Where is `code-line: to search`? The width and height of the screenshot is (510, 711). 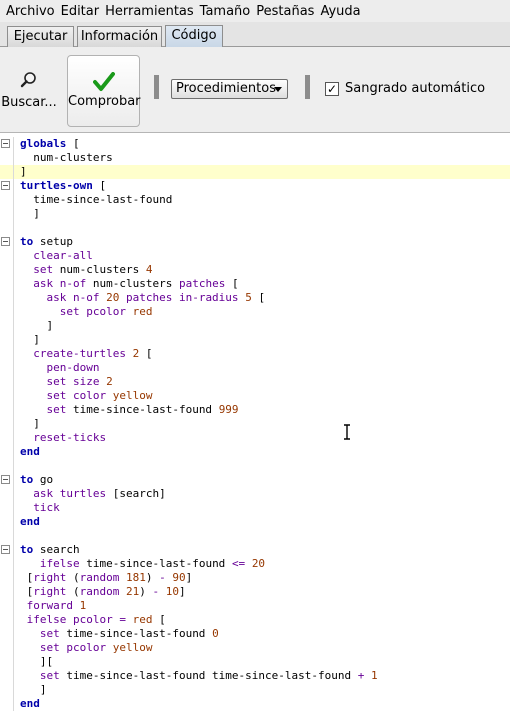 code-line: to search is located at coordinates (255, 550).